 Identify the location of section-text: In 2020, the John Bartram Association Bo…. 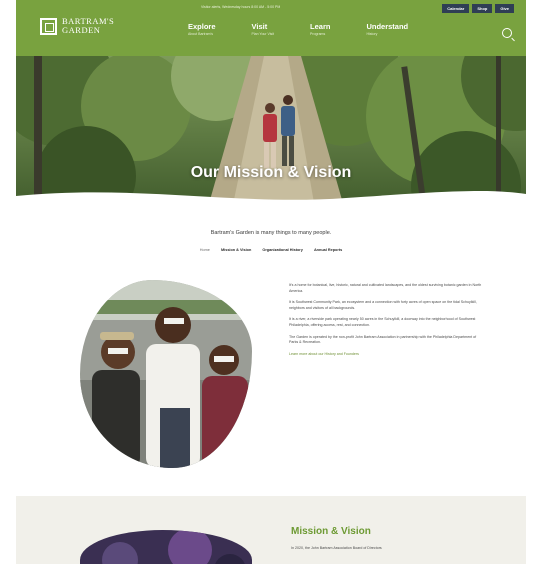
(336, 548).